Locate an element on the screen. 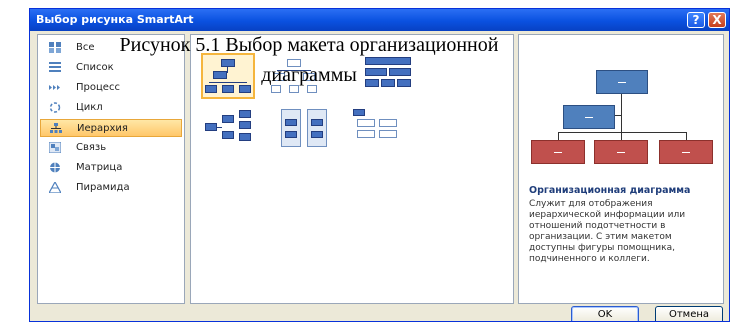 This screenshot has height=322, width=730. figure-caption-line-2: диаграммы is located at coordinates (309, 75).